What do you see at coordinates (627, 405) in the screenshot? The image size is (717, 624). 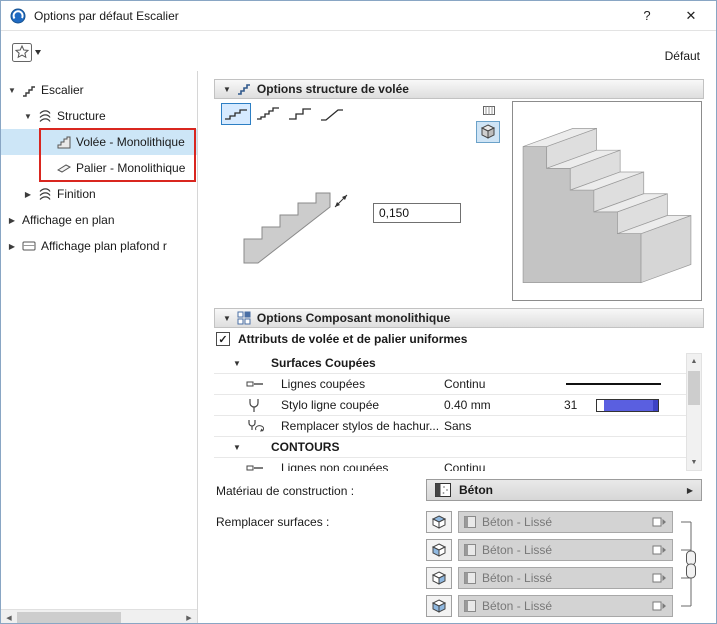 I see `pen-color-swatch` at bounding box center [627, 405].